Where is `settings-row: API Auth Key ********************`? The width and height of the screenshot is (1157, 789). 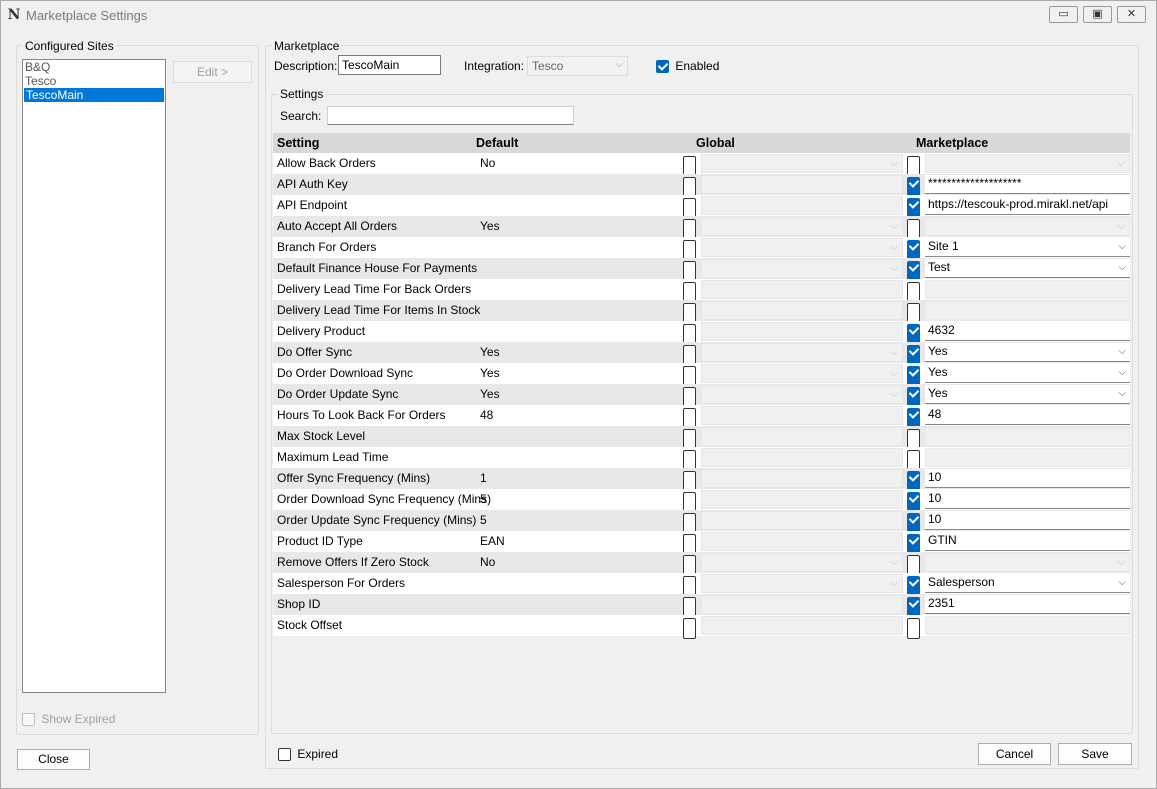
settings-row: API Auth Key ******************** is located at coordinates (701, 186).